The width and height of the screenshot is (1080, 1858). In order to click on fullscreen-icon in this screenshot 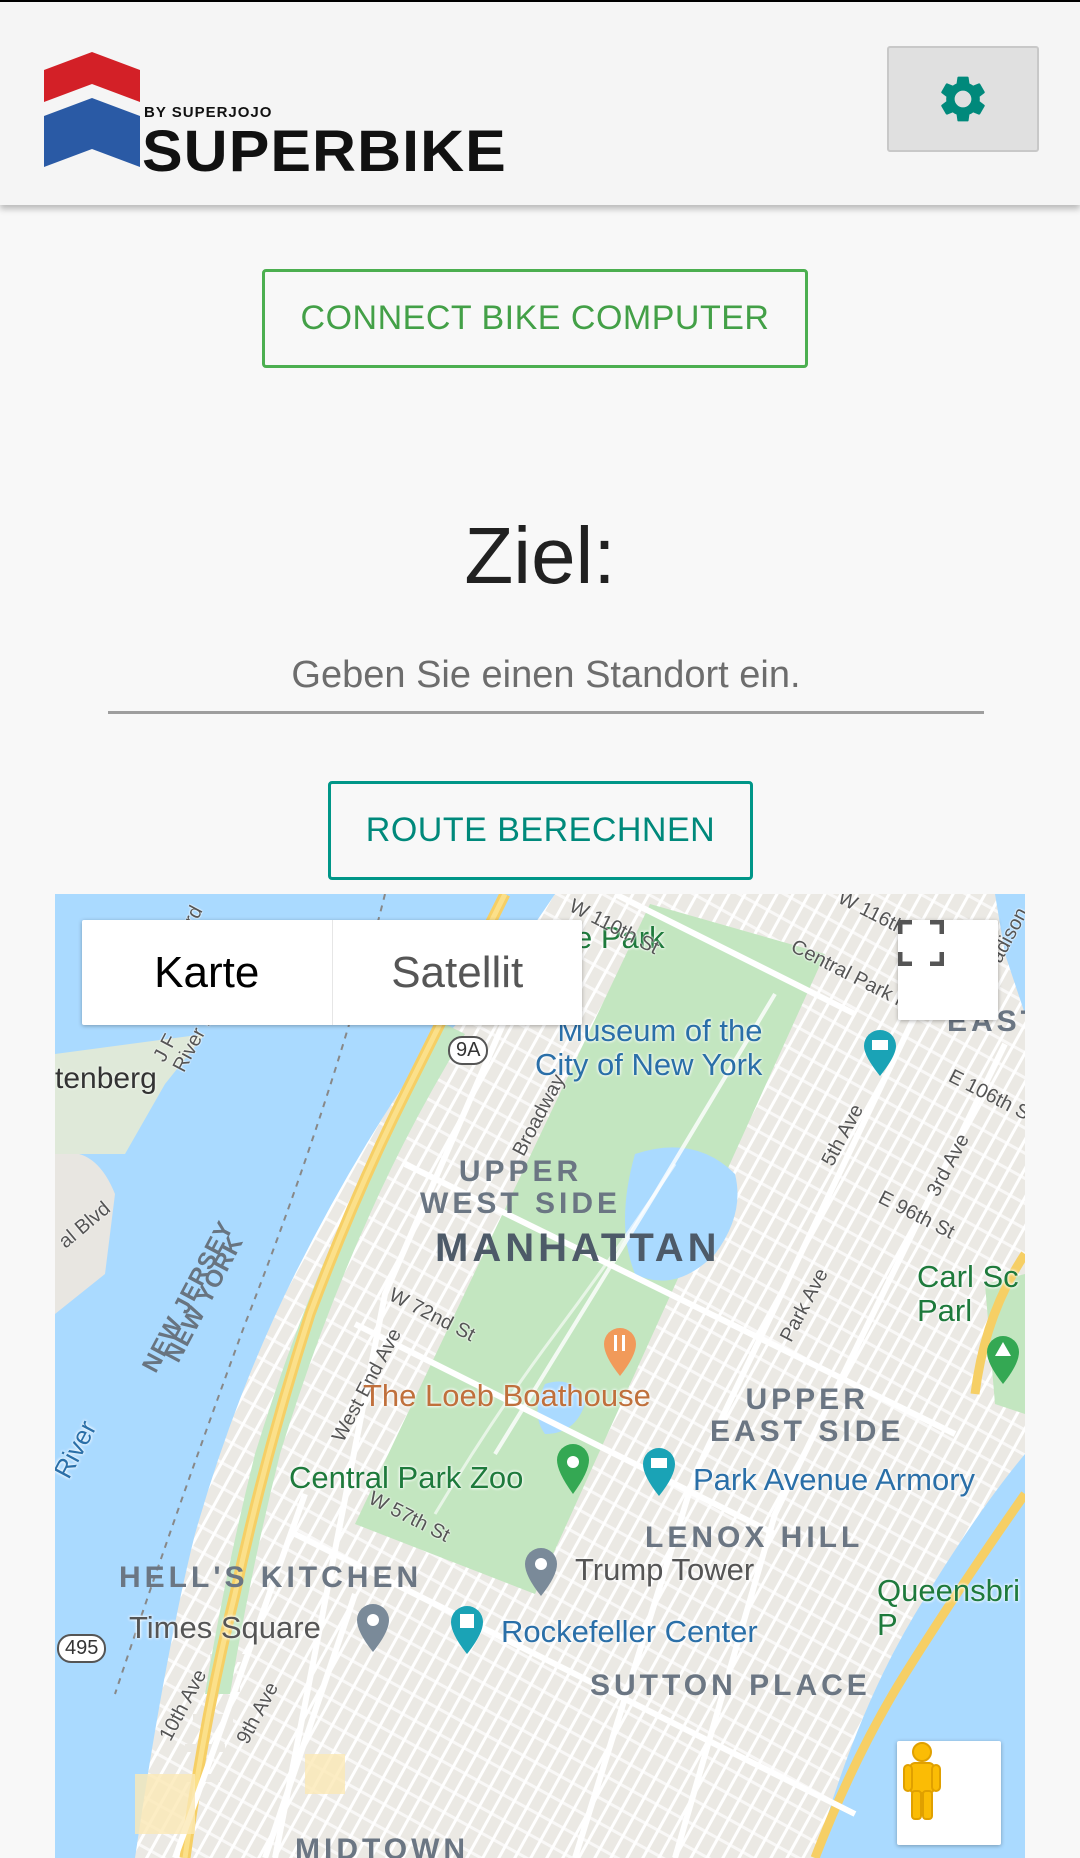, I will do `click(921, 943)`.